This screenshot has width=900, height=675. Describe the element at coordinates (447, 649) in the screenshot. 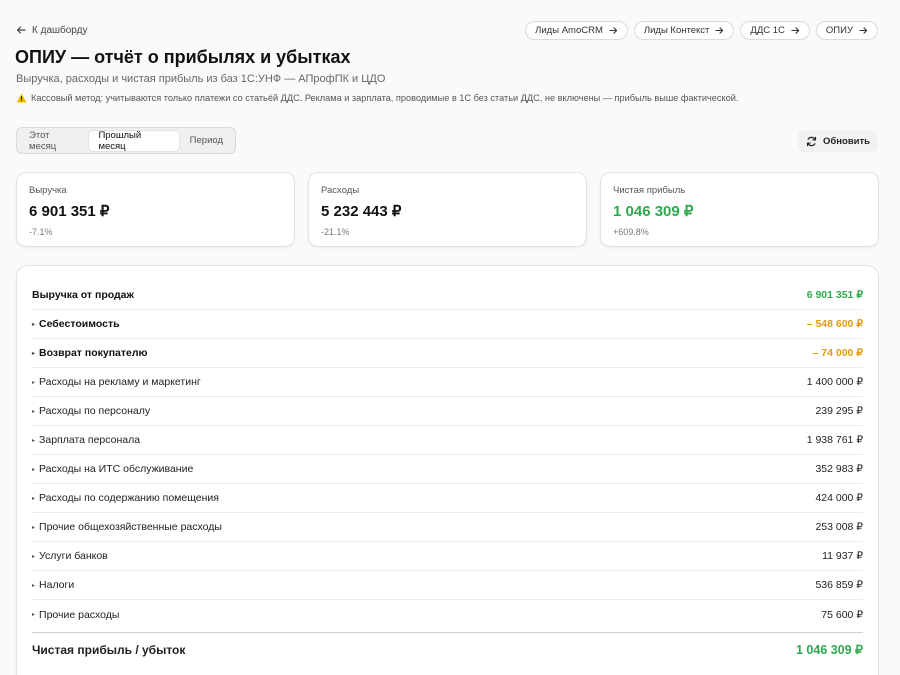

I see `table-row-net-profit-total: Чистая прибыль / убыток 1 046 309 ₽` at that location.